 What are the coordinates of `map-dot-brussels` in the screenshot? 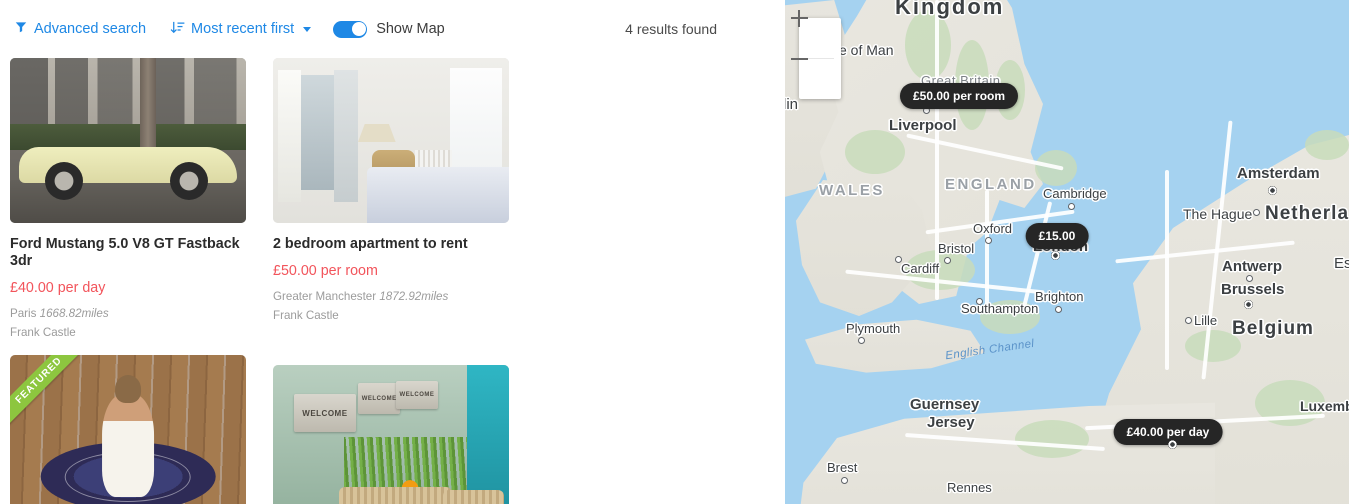 It's located at (1248, 304).